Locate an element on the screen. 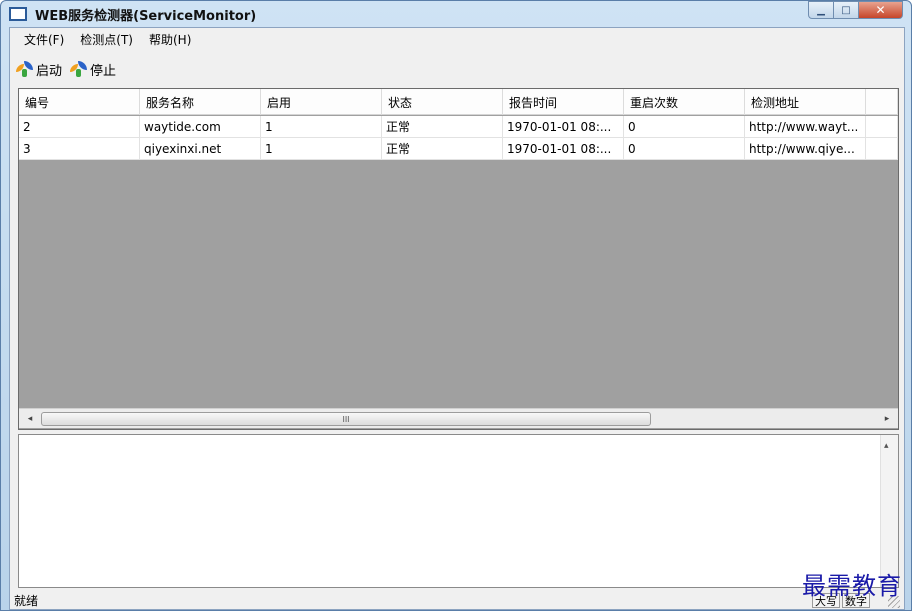 The image size is (912, 611). toolbar: 启动 停止 is located at coordinates (457, 69).